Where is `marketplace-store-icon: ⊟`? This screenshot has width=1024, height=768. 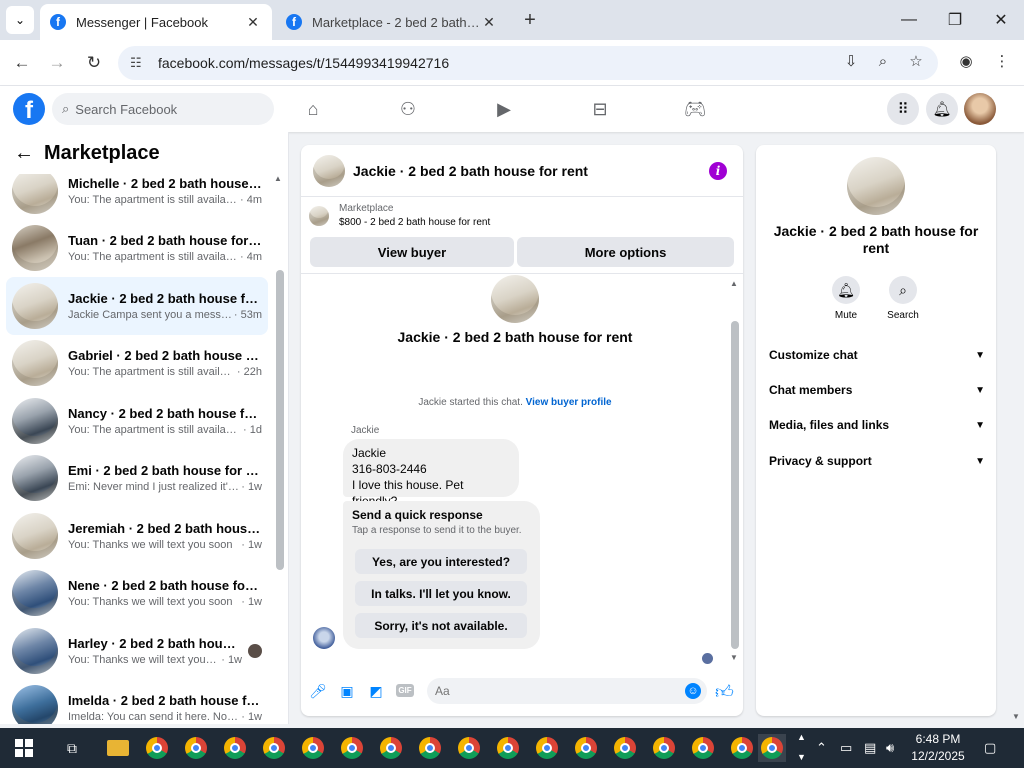 marketplace-store-icon: ⊟ is located at coordinates (600, 109).